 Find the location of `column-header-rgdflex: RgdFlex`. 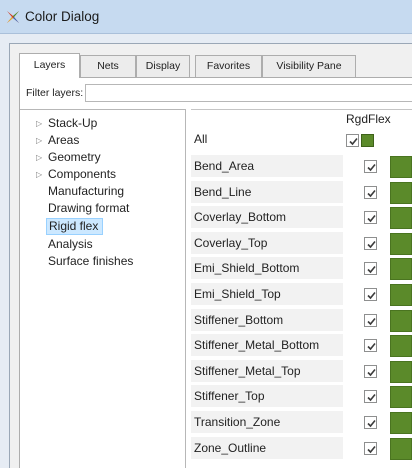

column-header-rgdflex: RgdFlex is located at coordinates (368, 119).